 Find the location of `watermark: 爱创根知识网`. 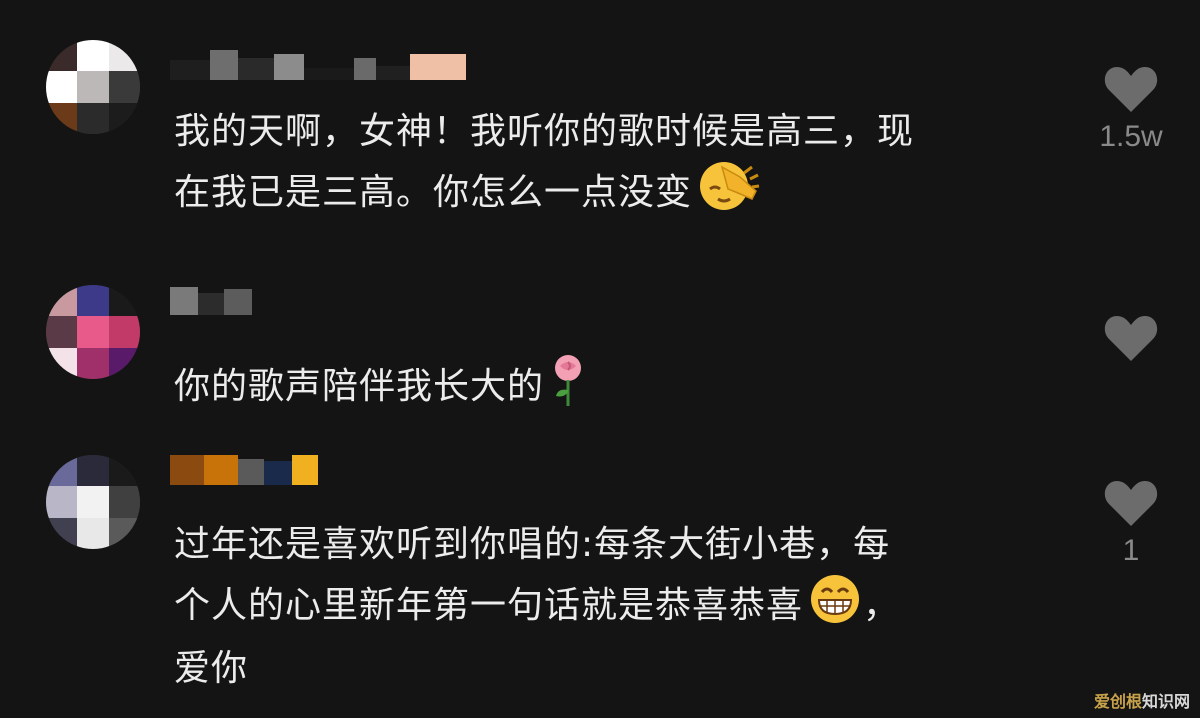

watermark: 爱创根知识网 is located at coordinates (1142, 700).